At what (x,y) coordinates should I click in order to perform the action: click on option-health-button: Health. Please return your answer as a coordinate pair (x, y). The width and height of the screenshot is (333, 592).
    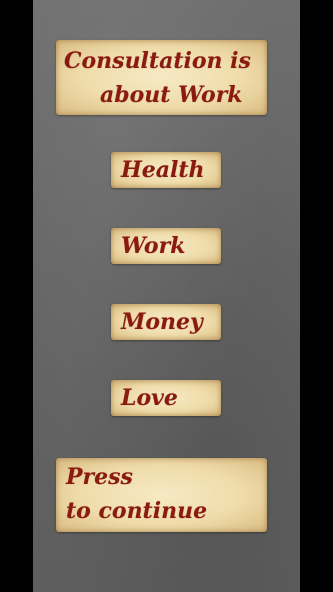
    Looking at the image, I should click on (166, 170).